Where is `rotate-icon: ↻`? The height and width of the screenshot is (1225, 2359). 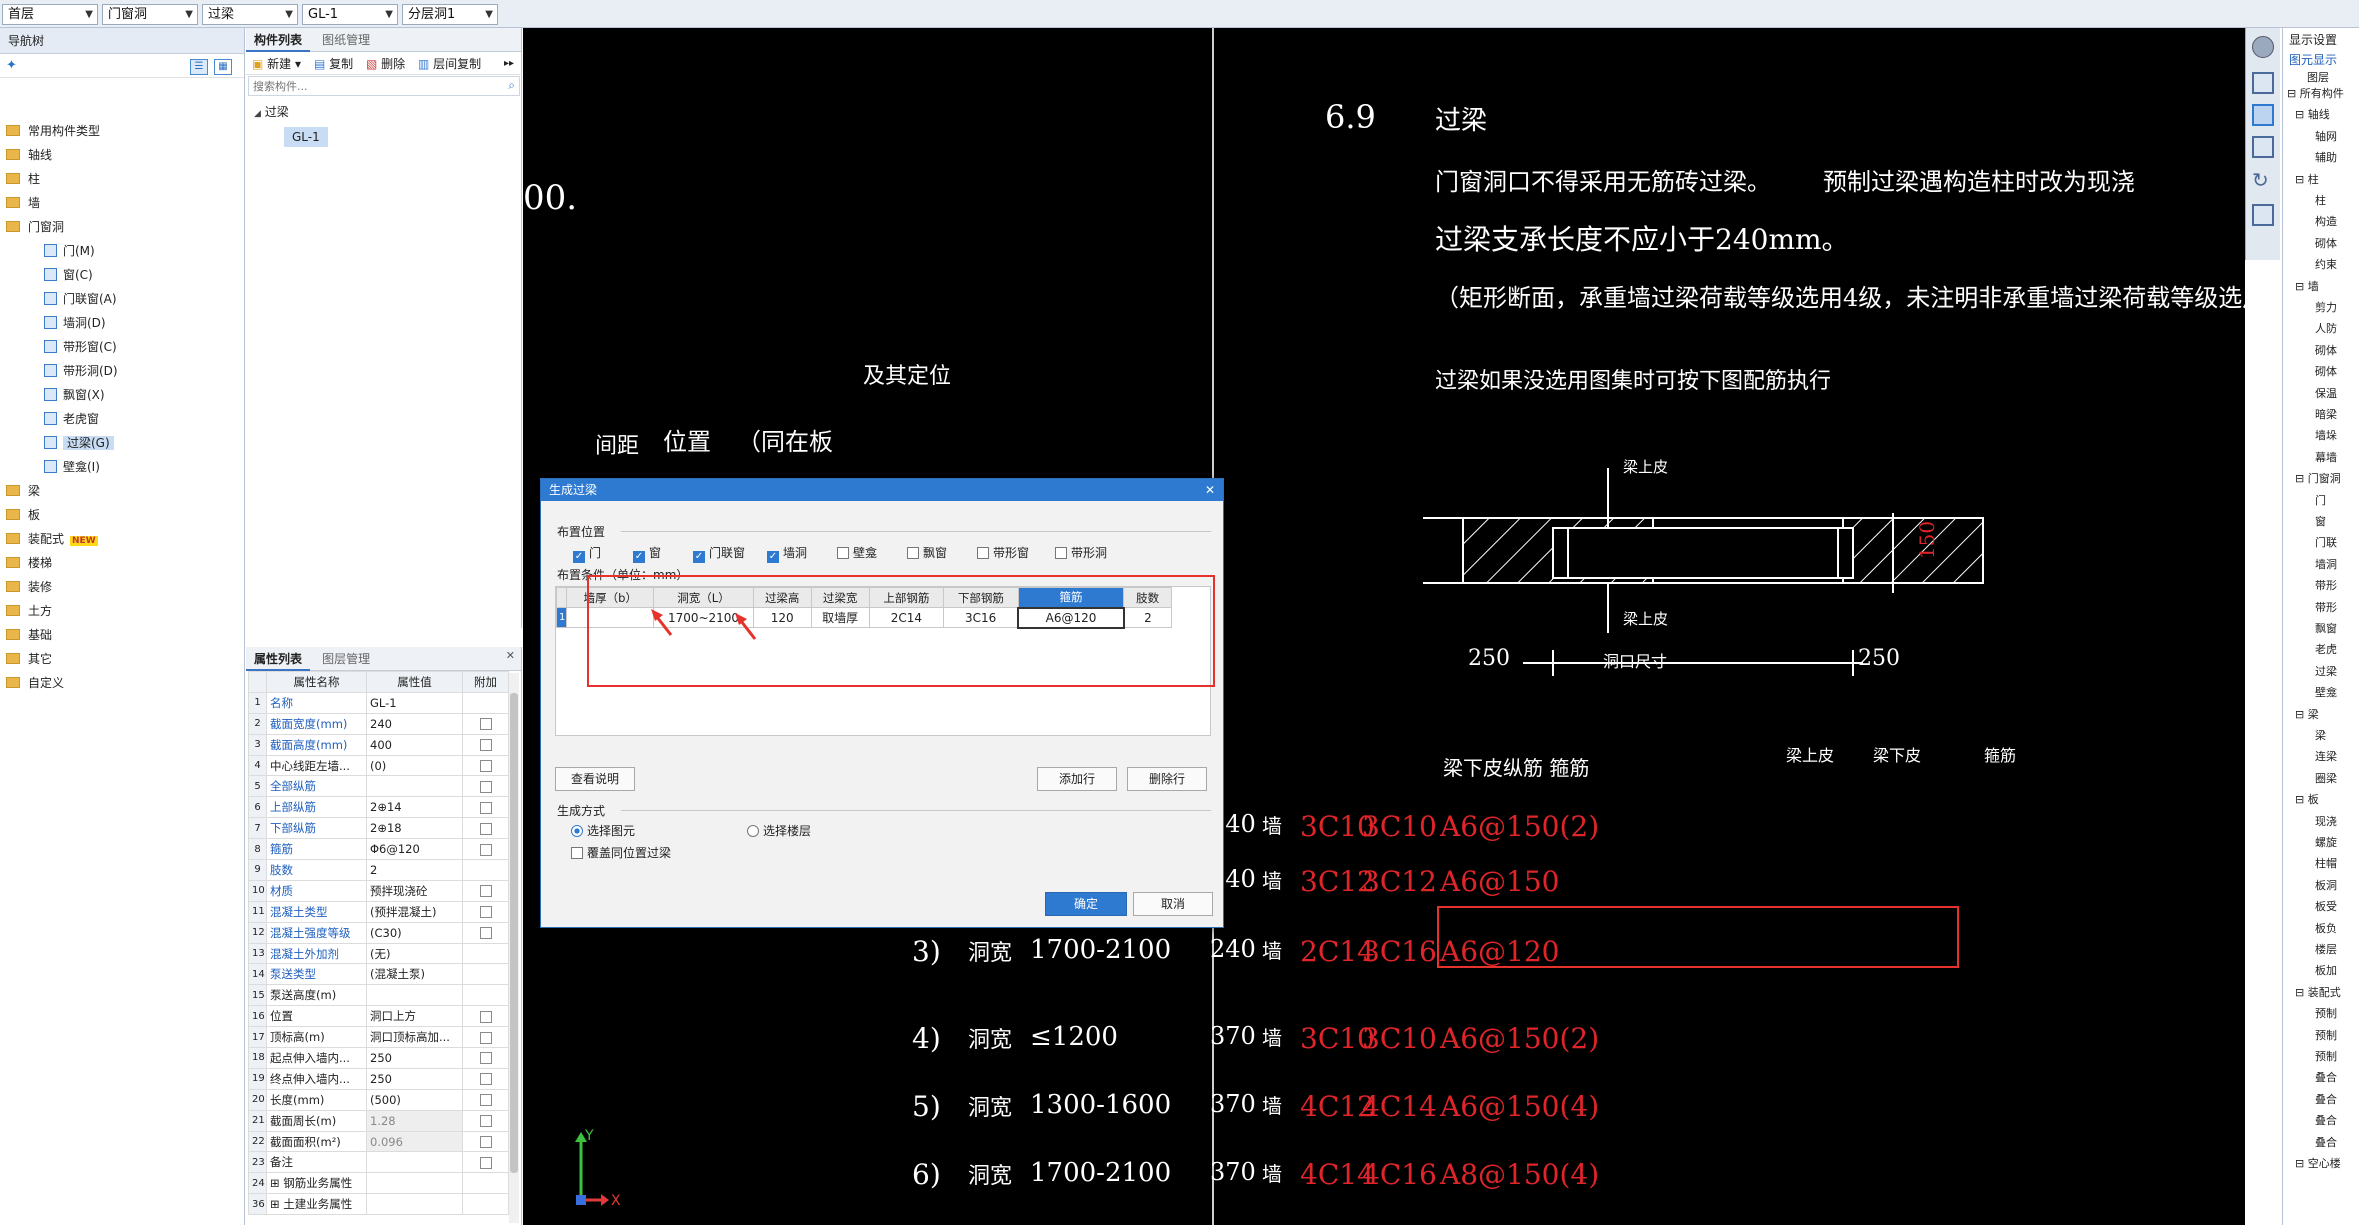 rotate-icon: ↻ is located at coordinates (2263, 181).